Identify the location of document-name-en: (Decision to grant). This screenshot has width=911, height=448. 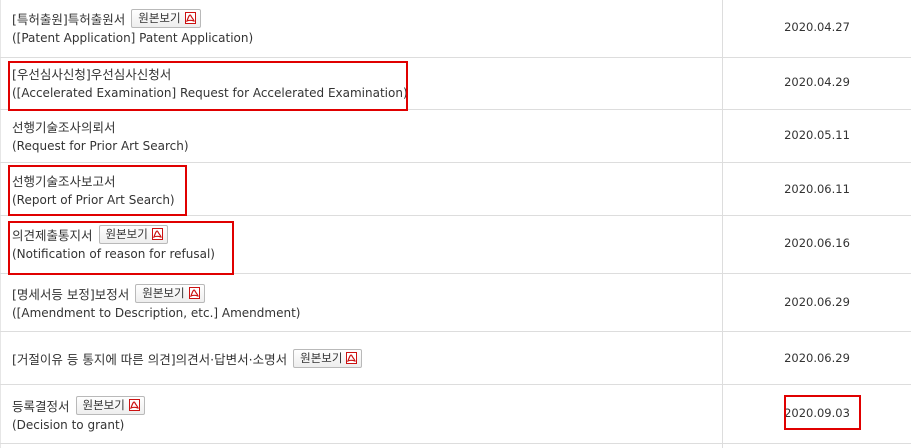
(68, 425).